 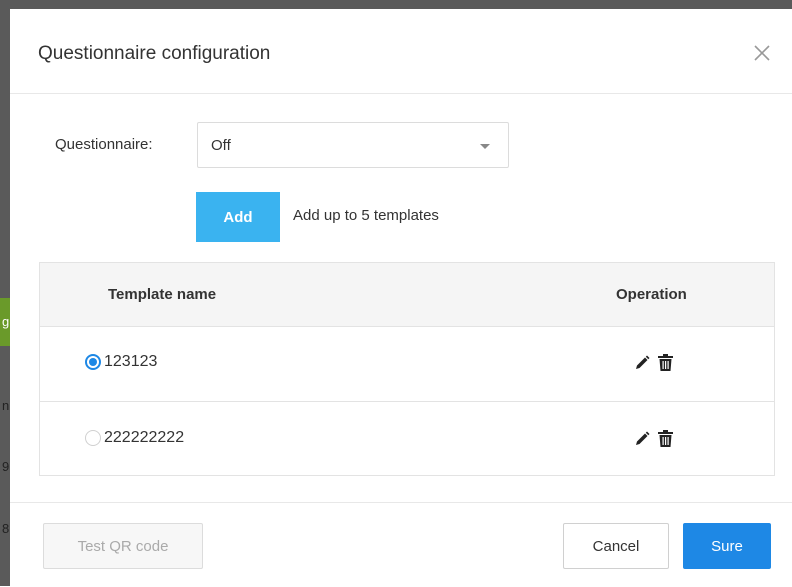 What do you see at coordinates (6, 466) in the screenshot?
I see `background-fragment: 9` at bounding box center [6, 466].